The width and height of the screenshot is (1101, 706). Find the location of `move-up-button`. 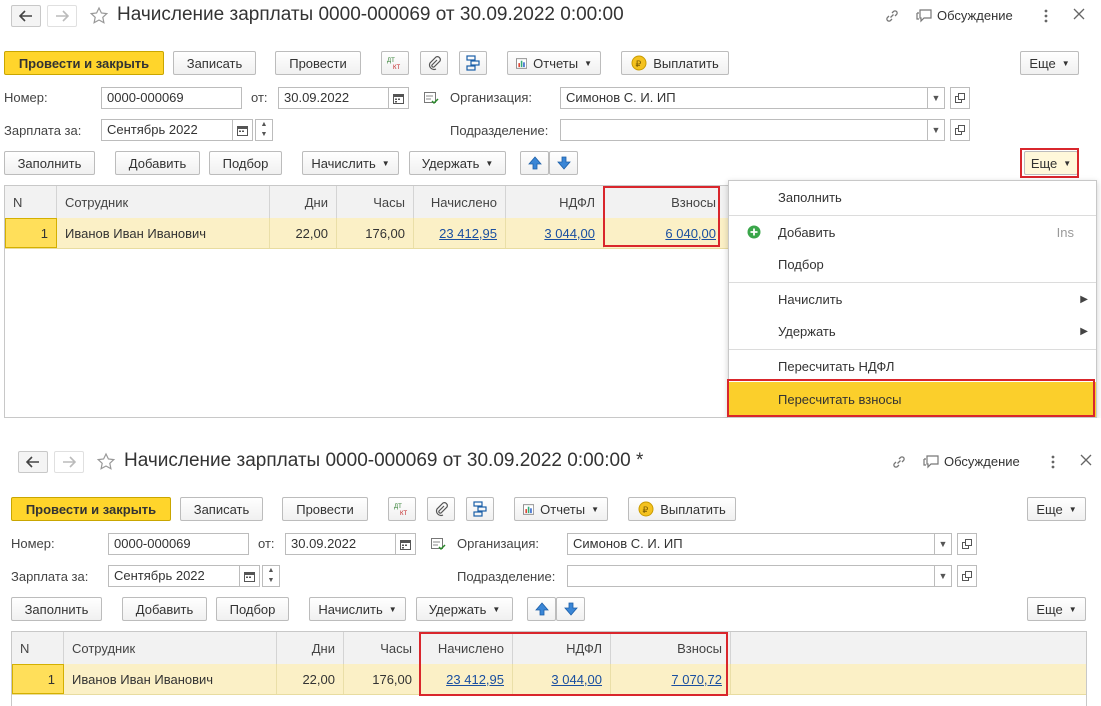

move-up-button is located at coordinates (534, 163).